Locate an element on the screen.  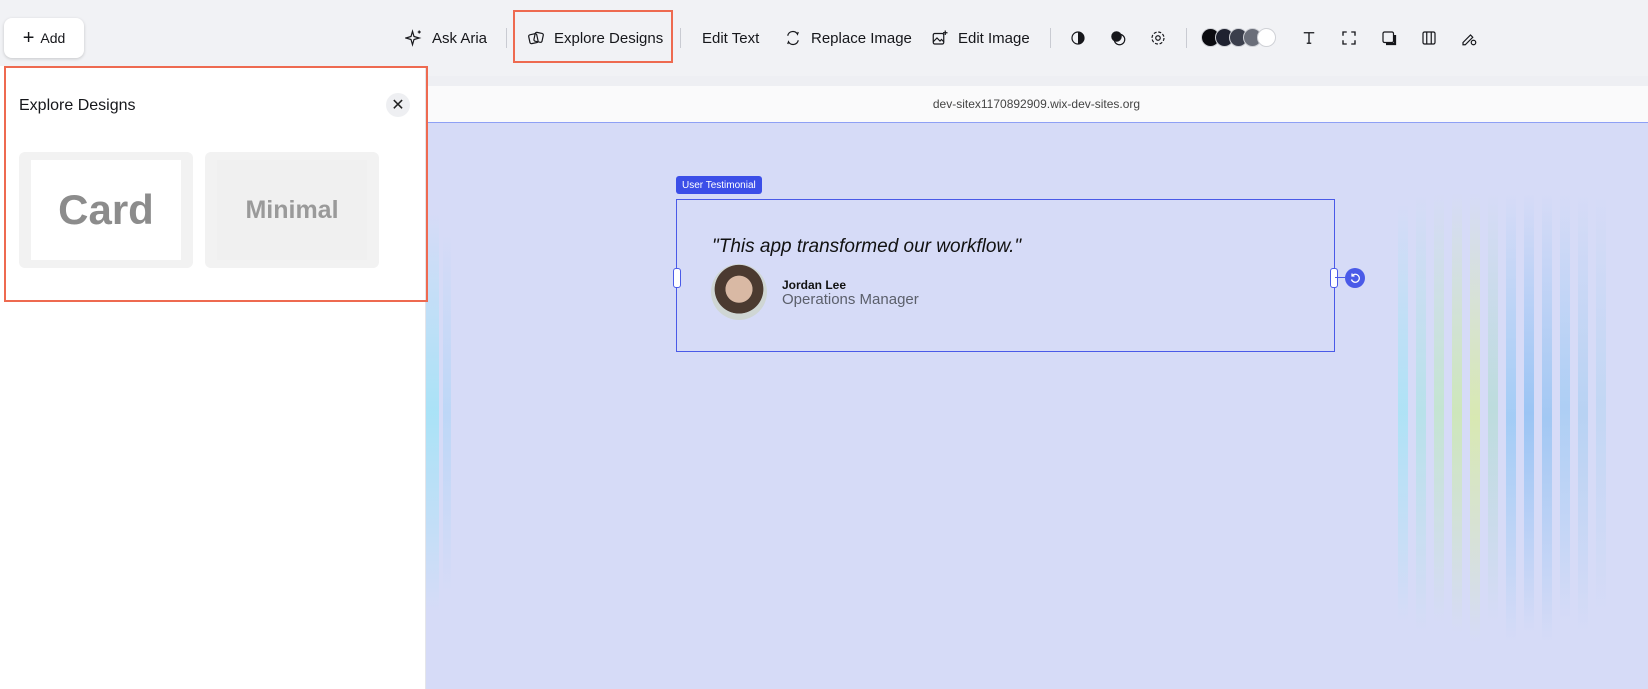
decorative-bars-right is located at coordinates (1518, 418).